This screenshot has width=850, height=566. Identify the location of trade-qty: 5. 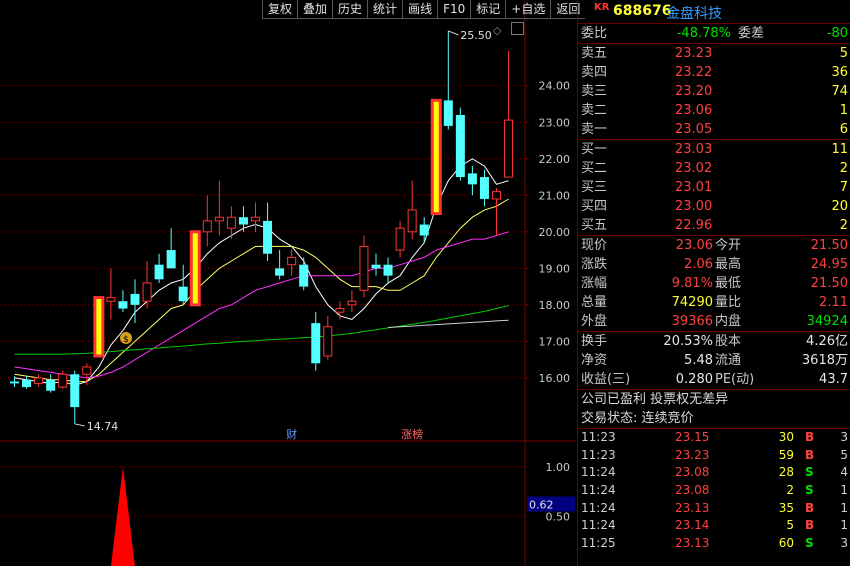
(790, 525).